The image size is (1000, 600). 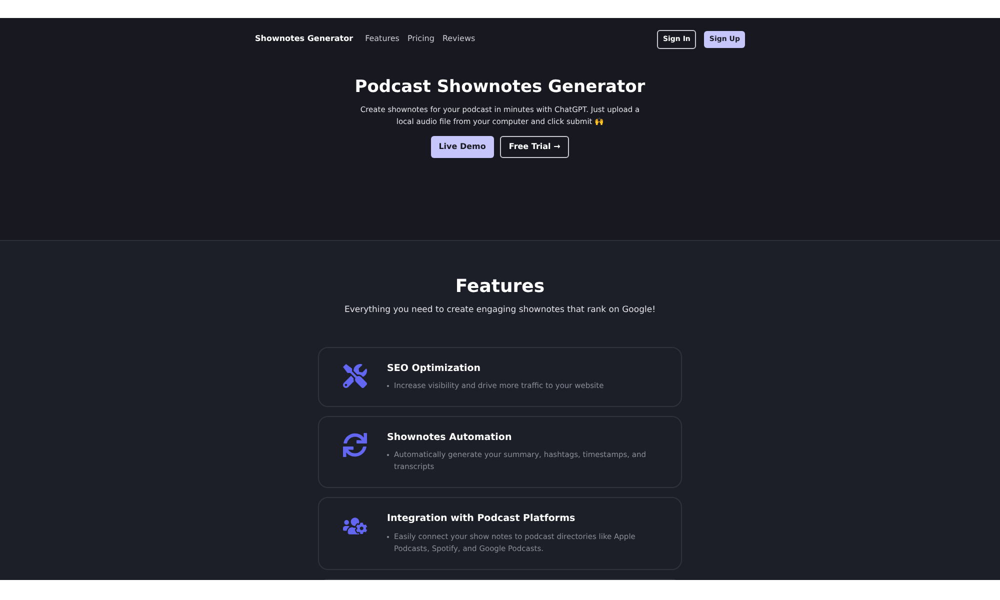 What do you see at coordinates (500, 87) in the screenshot?
I see `hero-title: Podcast Shownotes Generator` at bounding box center [500, 87].